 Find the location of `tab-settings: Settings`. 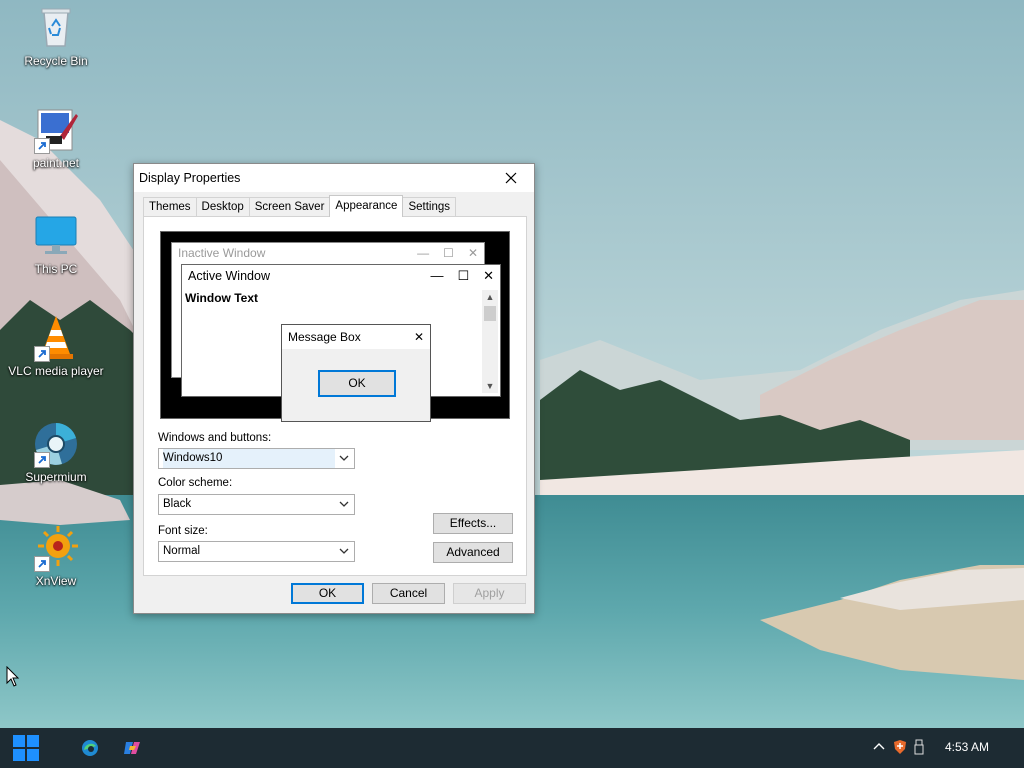

tab-settings: Settings is located at coordinates (429, 207).